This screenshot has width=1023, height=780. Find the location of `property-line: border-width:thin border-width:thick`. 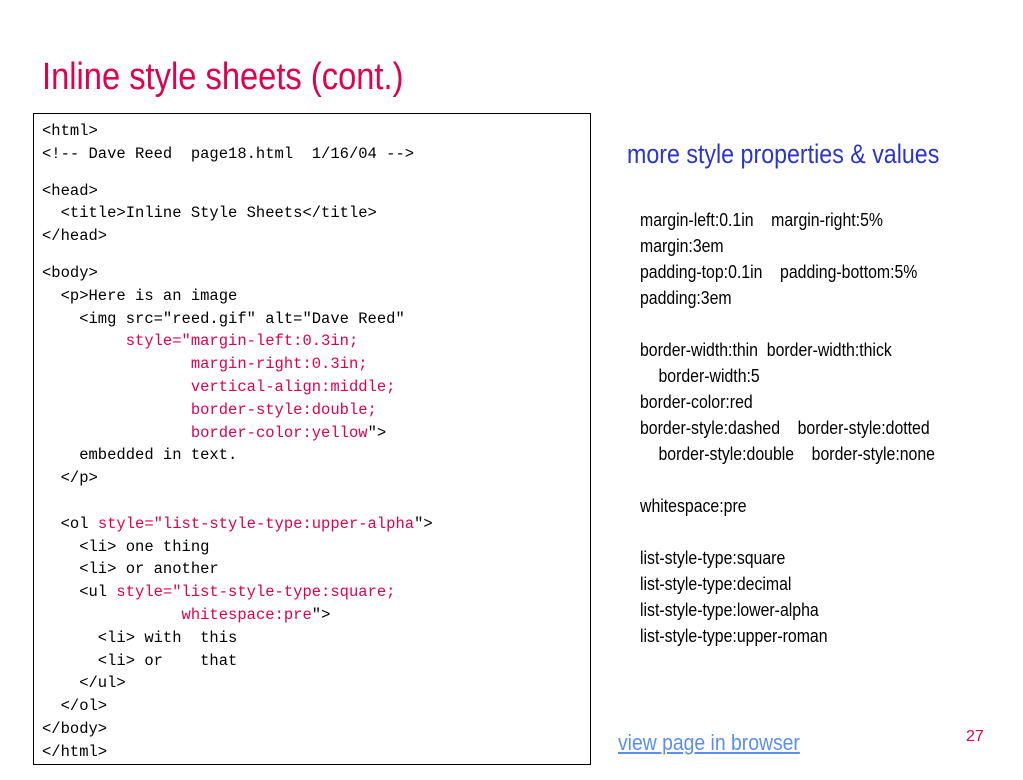

property-line: border-width:thin border-width:thick is located at coordinates (766, 350).